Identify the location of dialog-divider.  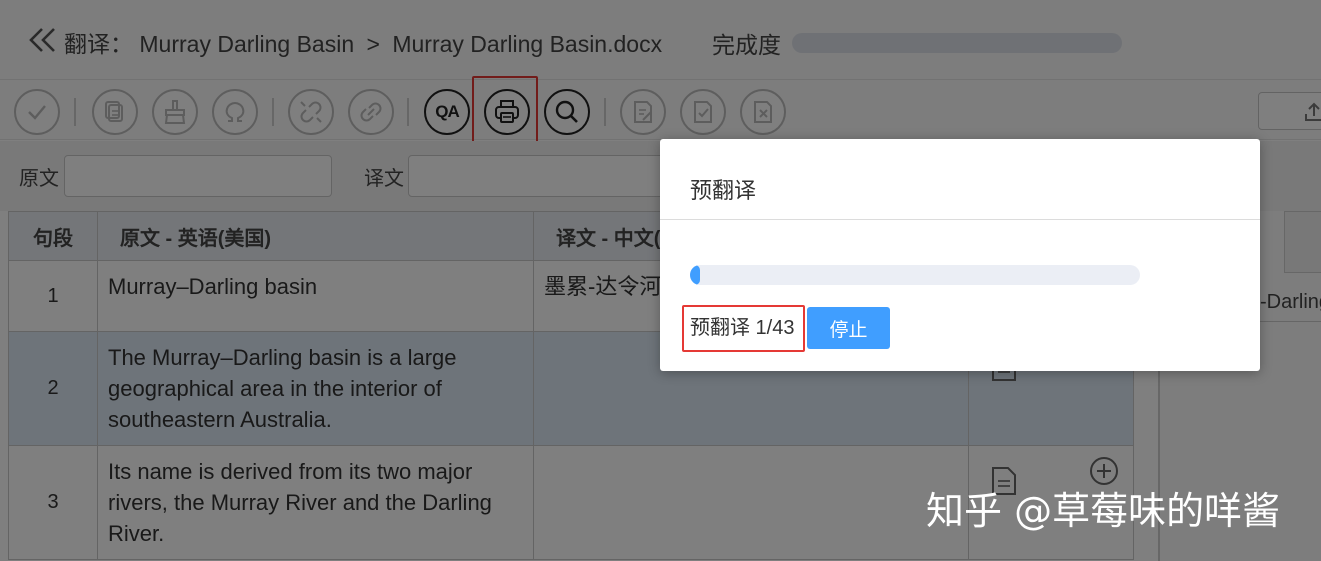
(960, 219).